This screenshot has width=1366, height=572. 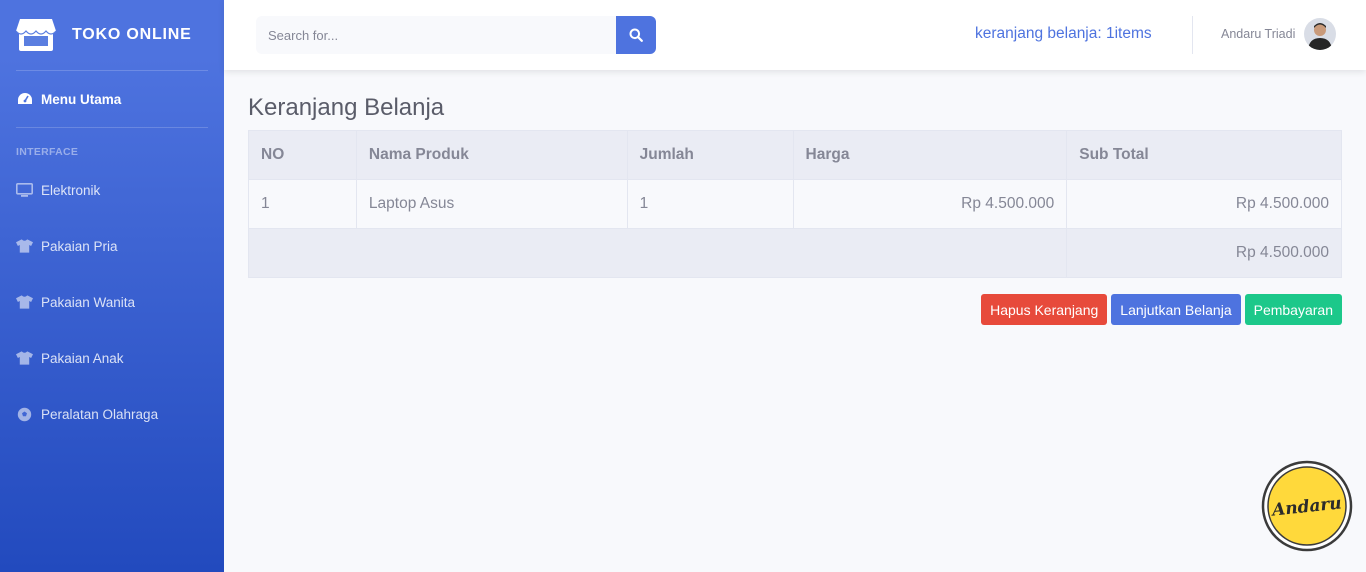 I want to click on cell-subtotal: Rp 4.500.000, so click(x=1204, y=204).